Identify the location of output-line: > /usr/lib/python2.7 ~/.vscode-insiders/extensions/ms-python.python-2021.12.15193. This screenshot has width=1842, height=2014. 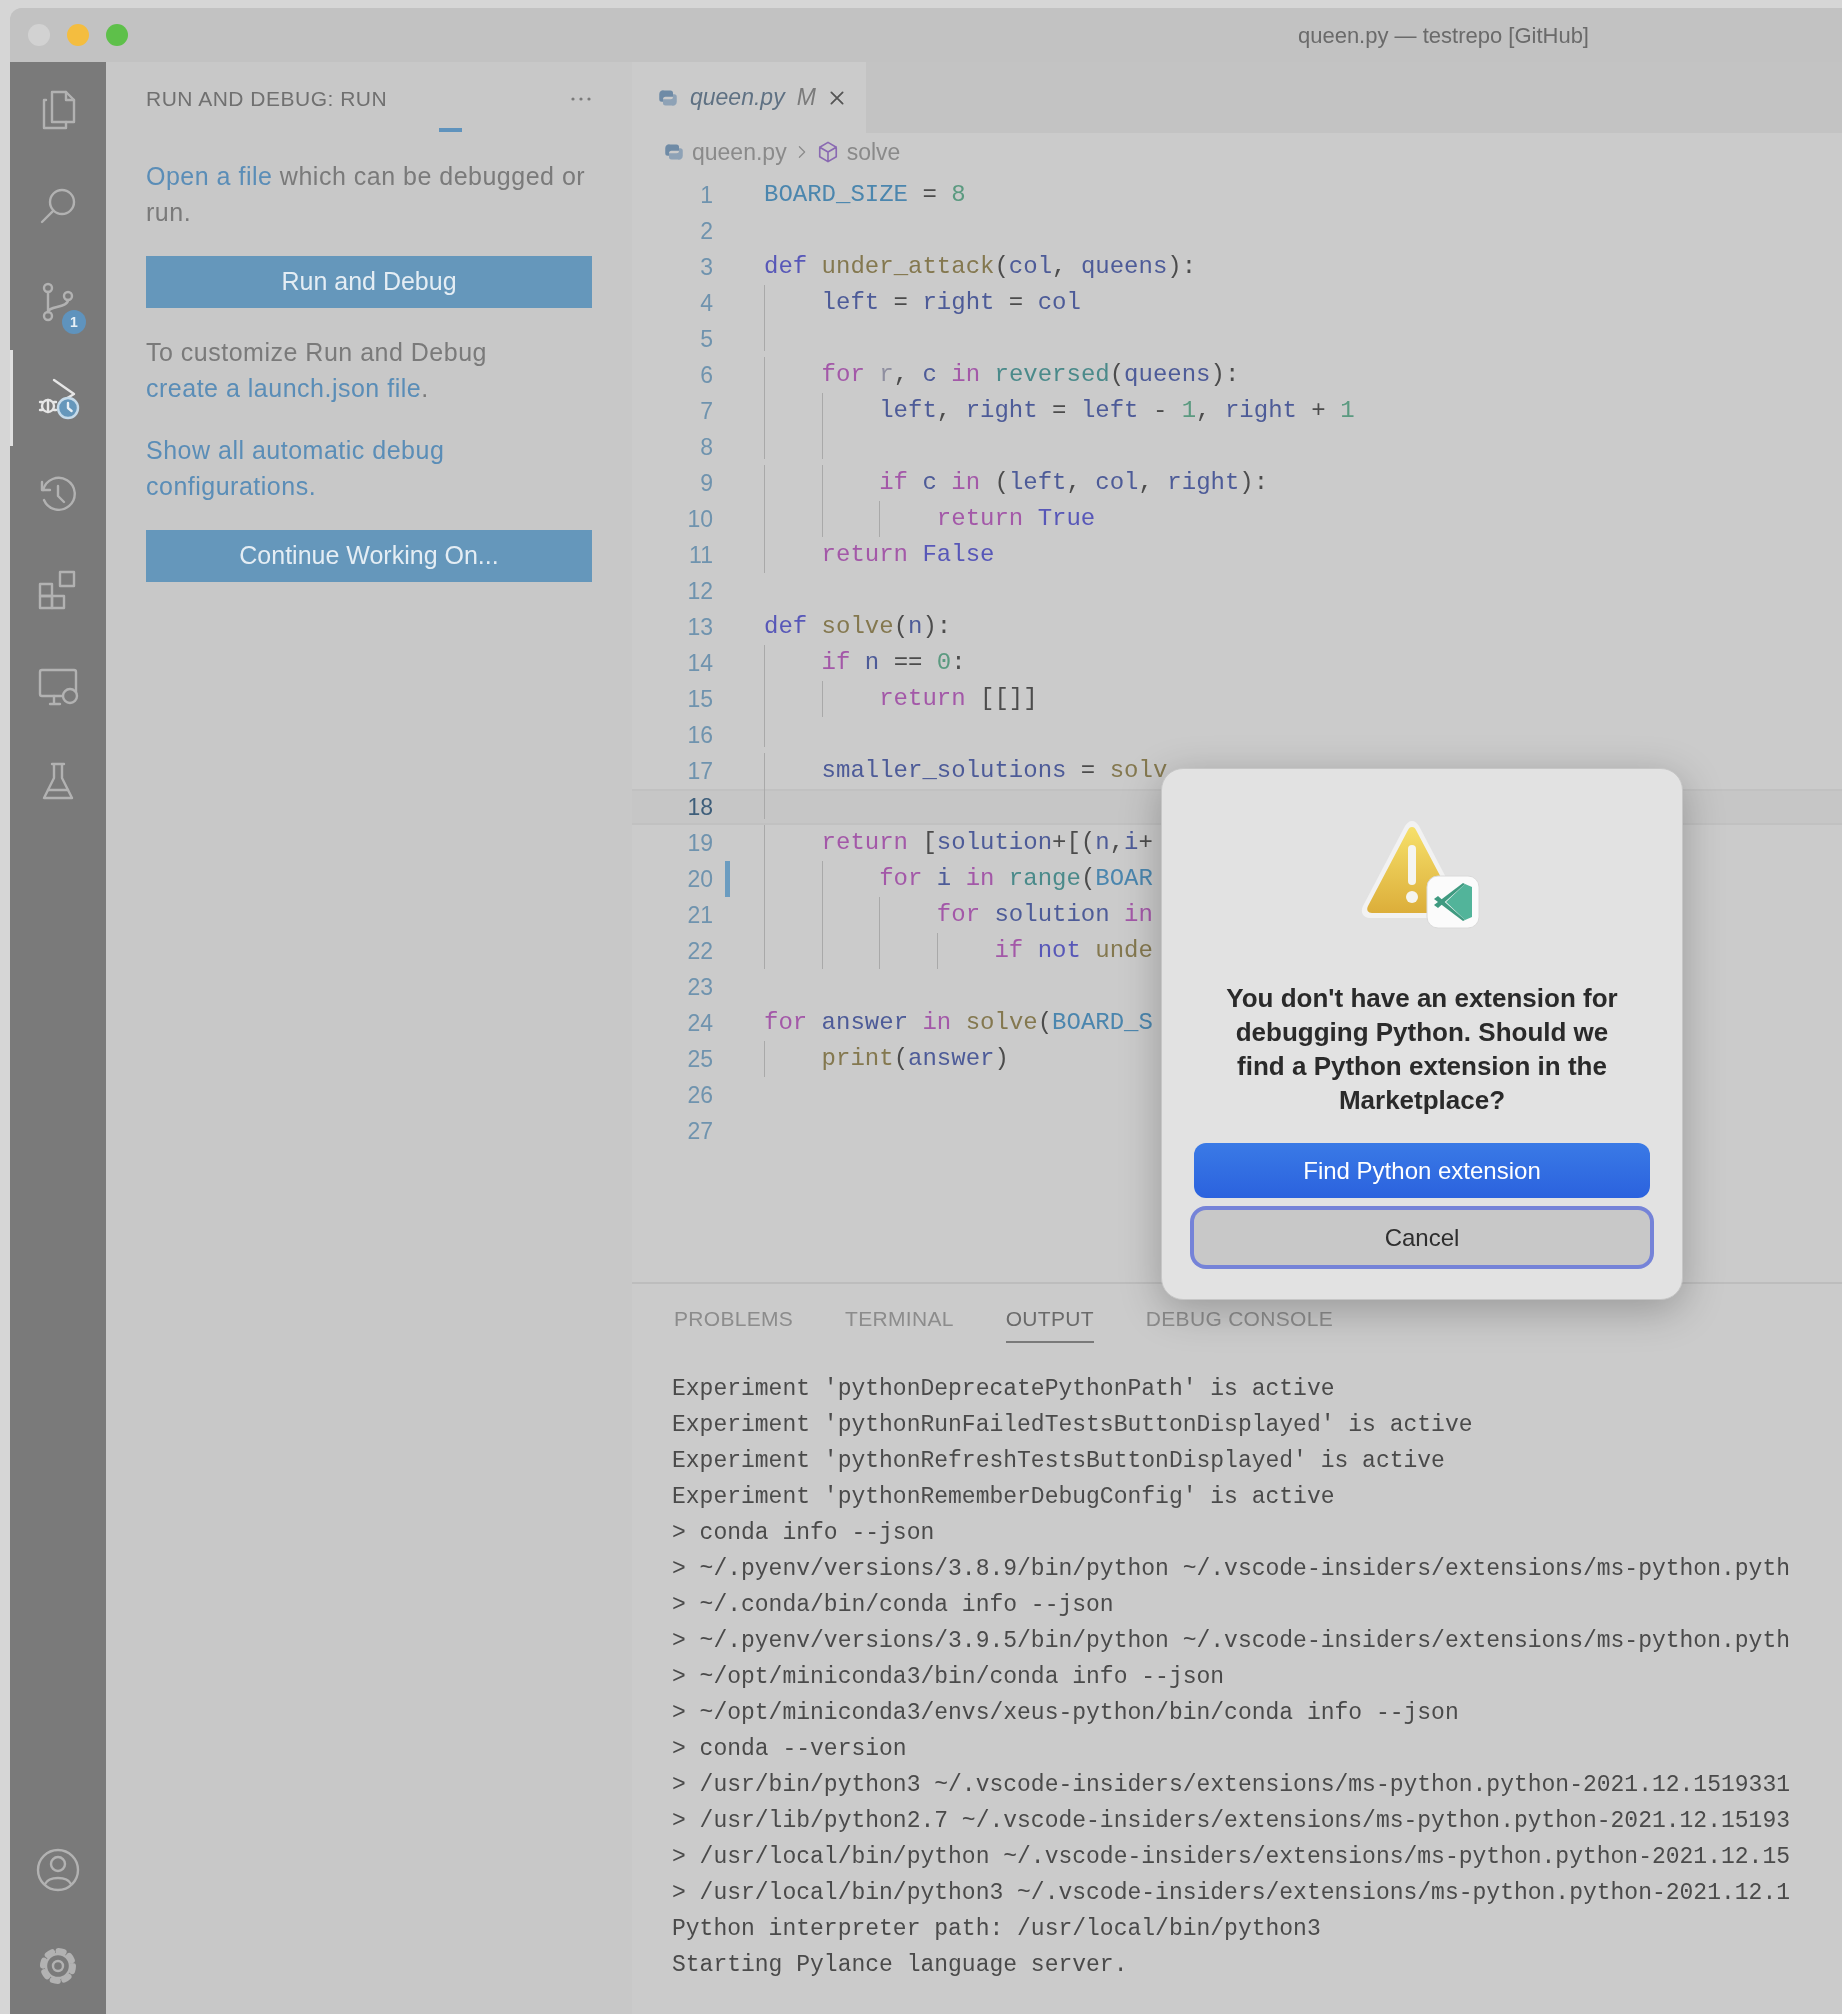
(1231, 1821).